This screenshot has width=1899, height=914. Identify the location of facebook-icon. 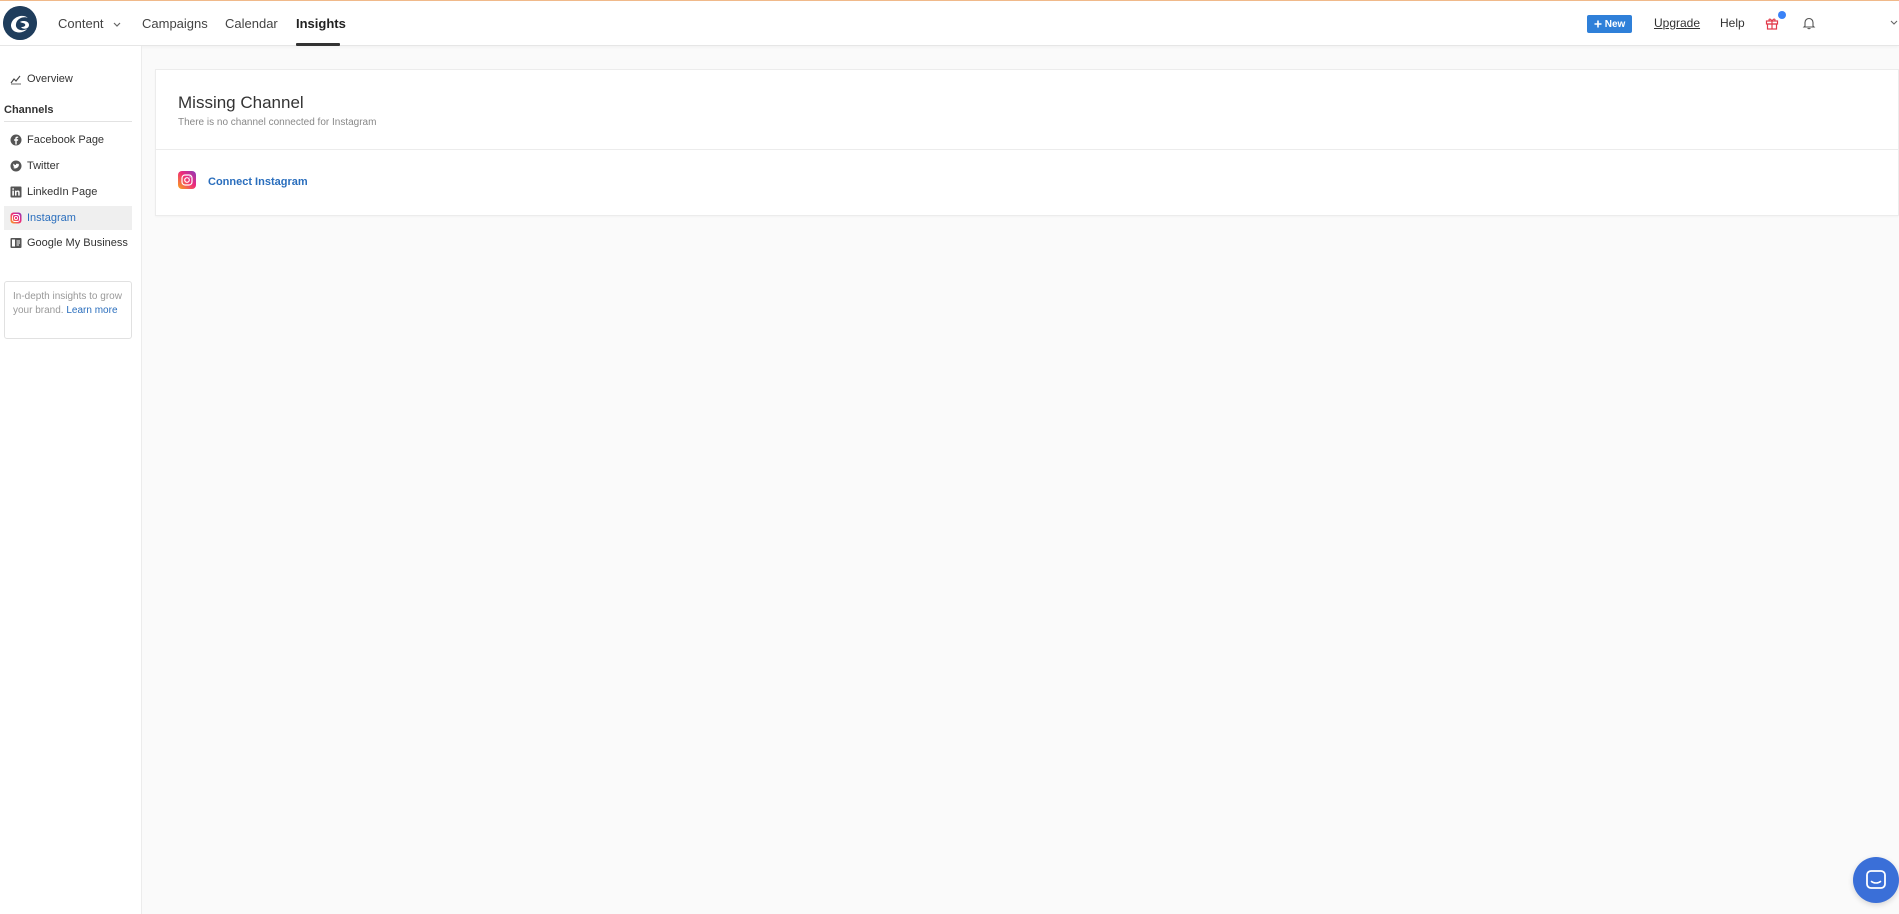
(16, 140).